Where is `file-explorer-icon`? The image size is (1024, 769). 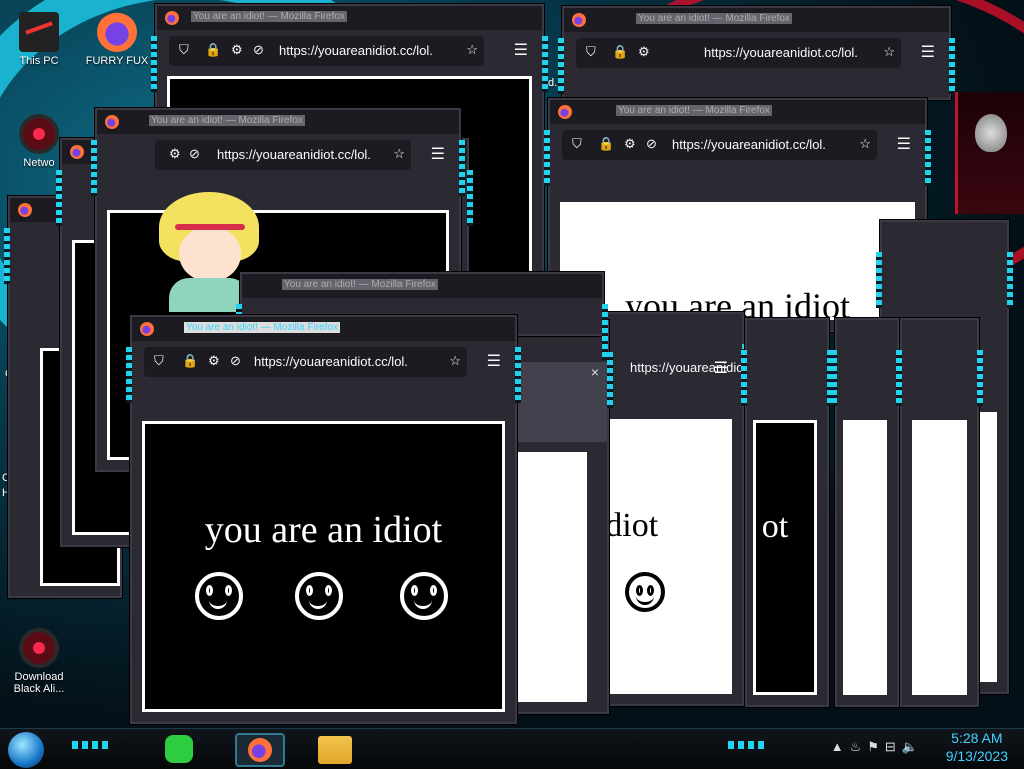
file-explorer-icon is located at coordinates (335, 749).